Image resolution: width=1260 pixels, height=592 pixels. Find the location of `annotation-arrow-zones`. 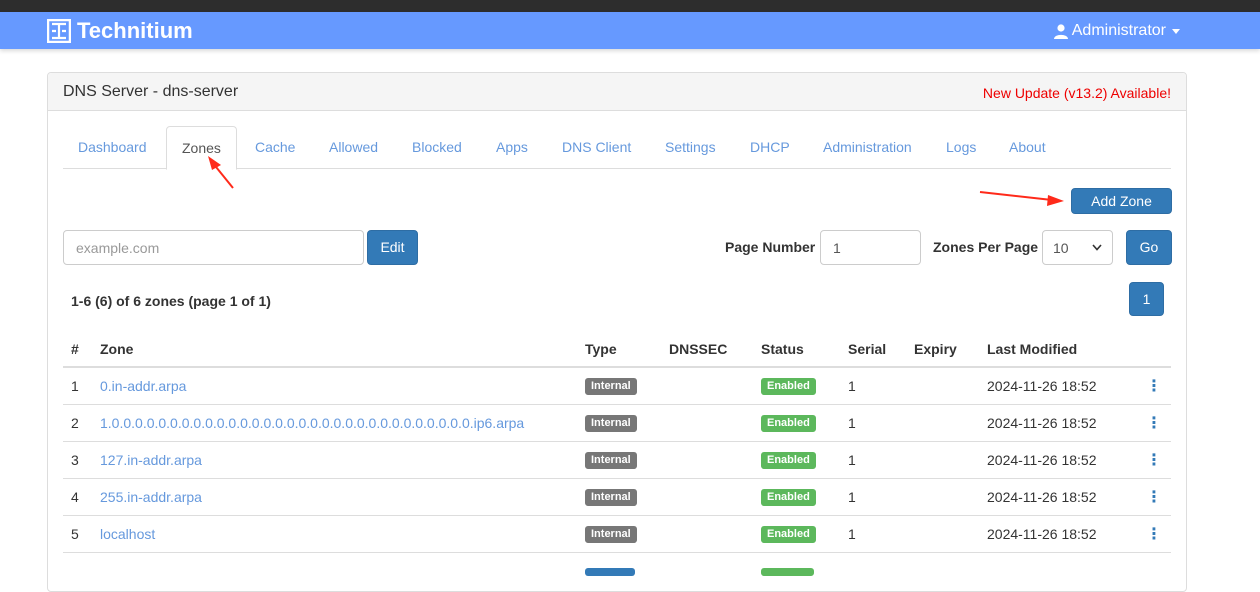

annotation-arrow-zones is located at coordinates (221, 172).